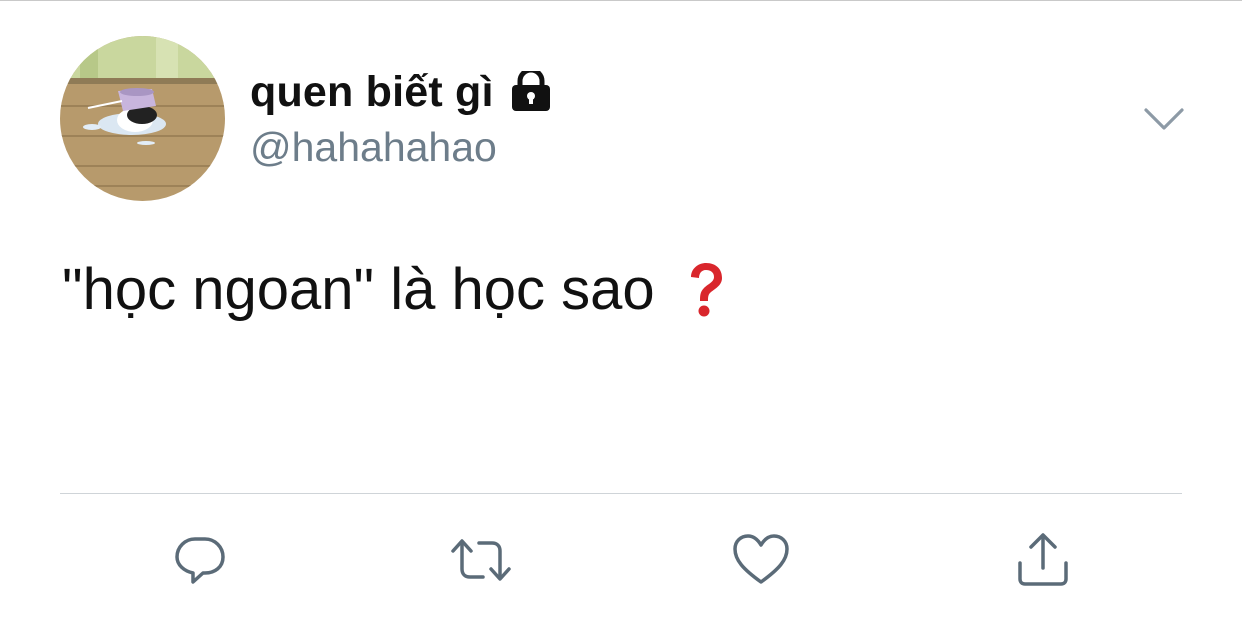  I want to click on tweet-text: "học ngoan" là học sao, so click(358, 289).